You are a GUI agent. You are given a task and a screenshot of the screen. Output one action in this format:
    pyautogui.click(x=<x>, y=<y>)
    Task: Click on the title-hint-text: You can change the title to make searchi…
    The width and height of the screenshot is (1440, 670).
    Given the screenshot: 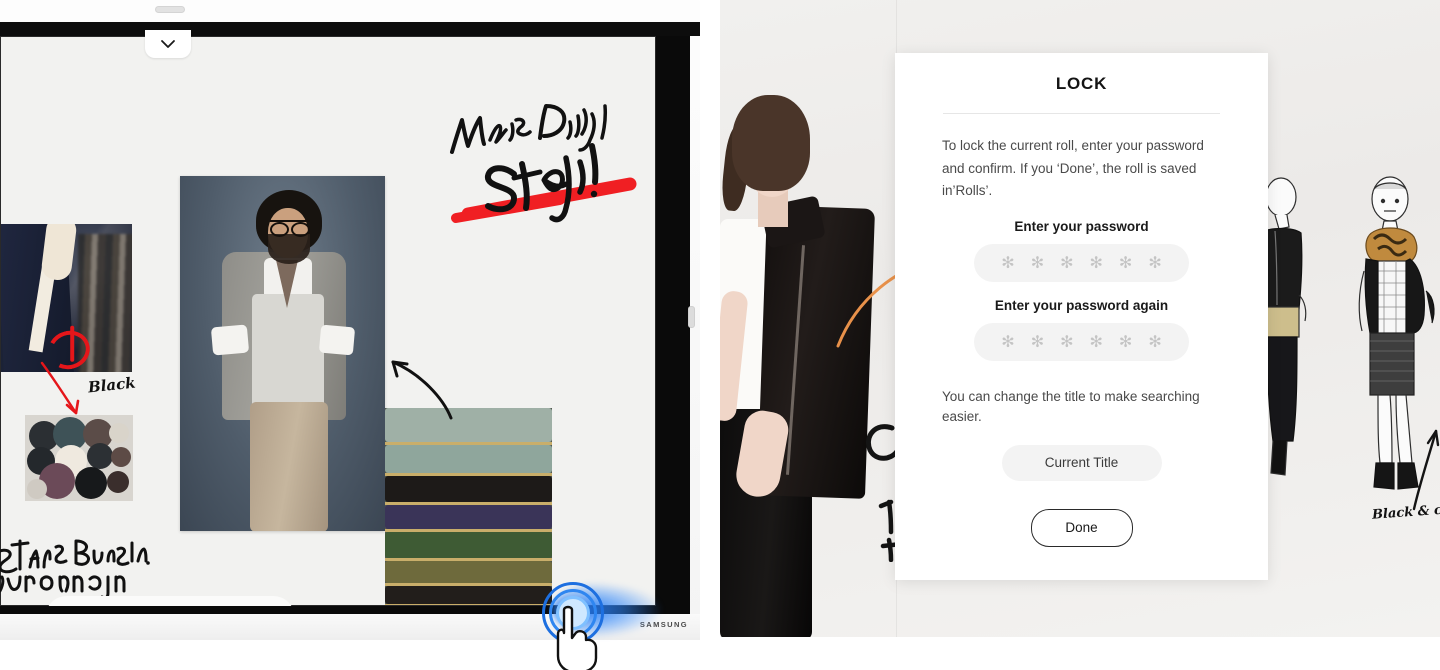 What is the action you would take?
    pyautogui.click(x=1071, y=406)
    